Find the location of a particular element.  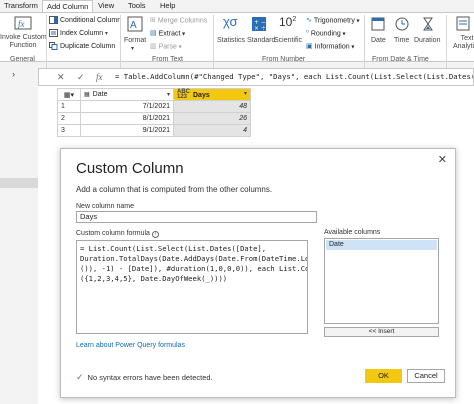

statistics-icon: χσ is located at coordinates (230, 21).